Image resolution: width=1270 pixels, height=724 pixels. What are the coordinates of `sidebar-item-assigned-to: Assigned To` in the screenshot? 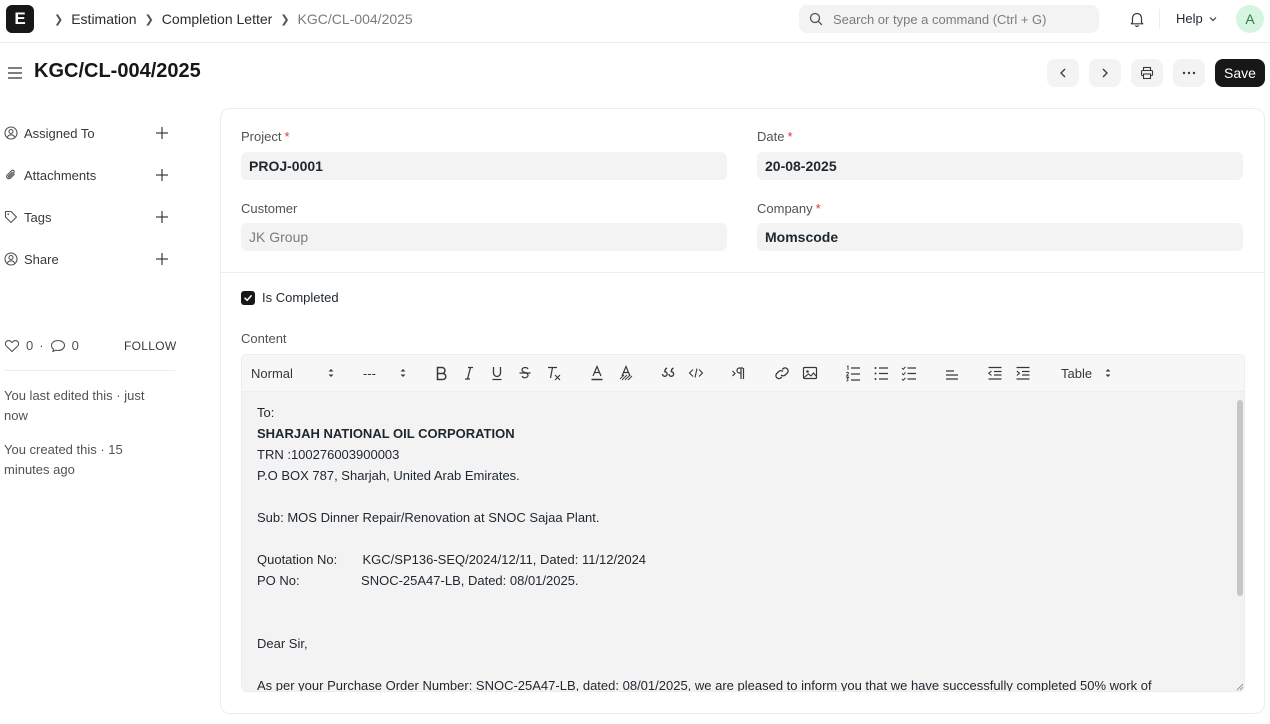 It's located at (90, 133).